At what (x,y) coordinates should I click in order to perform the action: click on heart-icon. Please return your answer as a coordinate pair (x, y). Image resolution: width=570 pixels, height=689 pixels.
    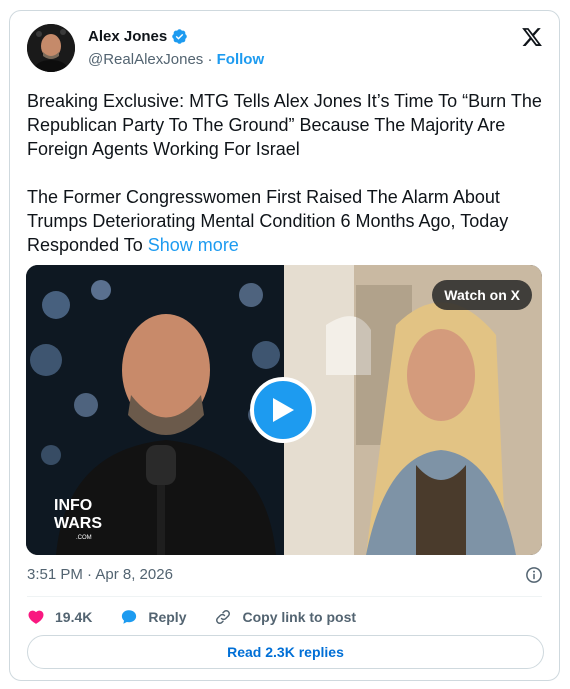
    Looking at the image, I should click on (36, 617).